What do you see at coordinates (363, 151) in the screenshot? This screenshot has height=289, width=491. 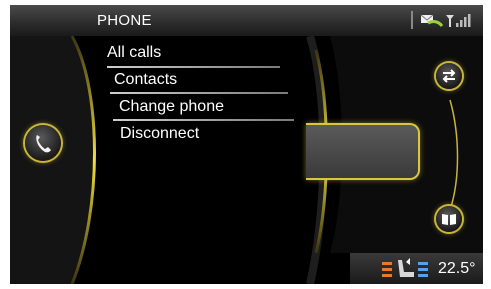 I see `selection-slot` at bounding box center [363, 151].